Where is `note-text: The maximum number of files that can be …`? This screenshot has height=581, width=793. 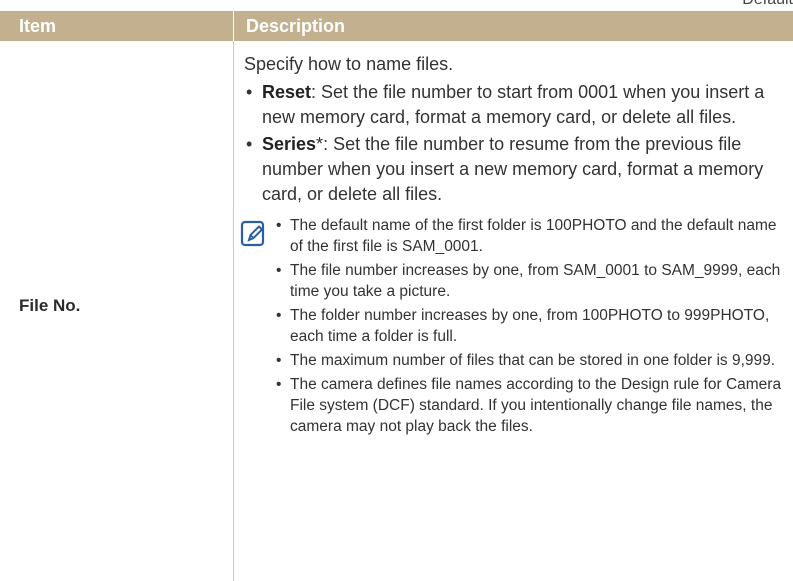
note-text: The maximum number of files that can be … is located at coordinates (533, 360).